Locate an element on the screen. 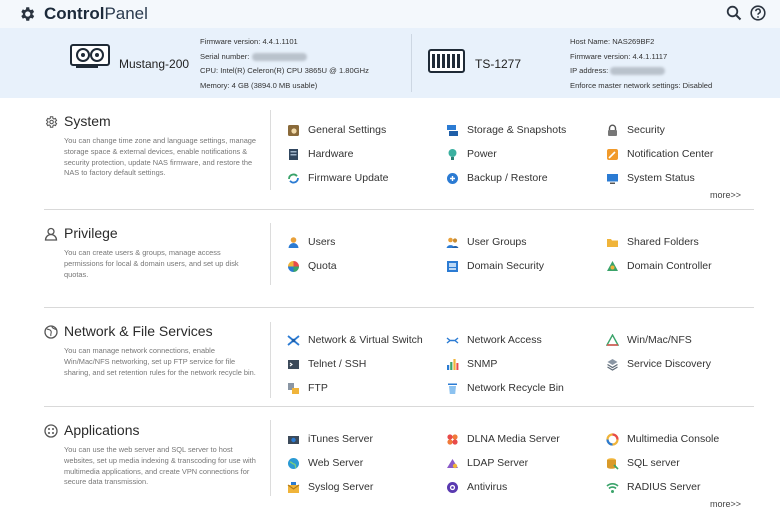 The width and height of the screenshot is (780, 516). memory-text: Memory: 4 GB (3894.0 MB usable) is located at coordinates (259, 85).